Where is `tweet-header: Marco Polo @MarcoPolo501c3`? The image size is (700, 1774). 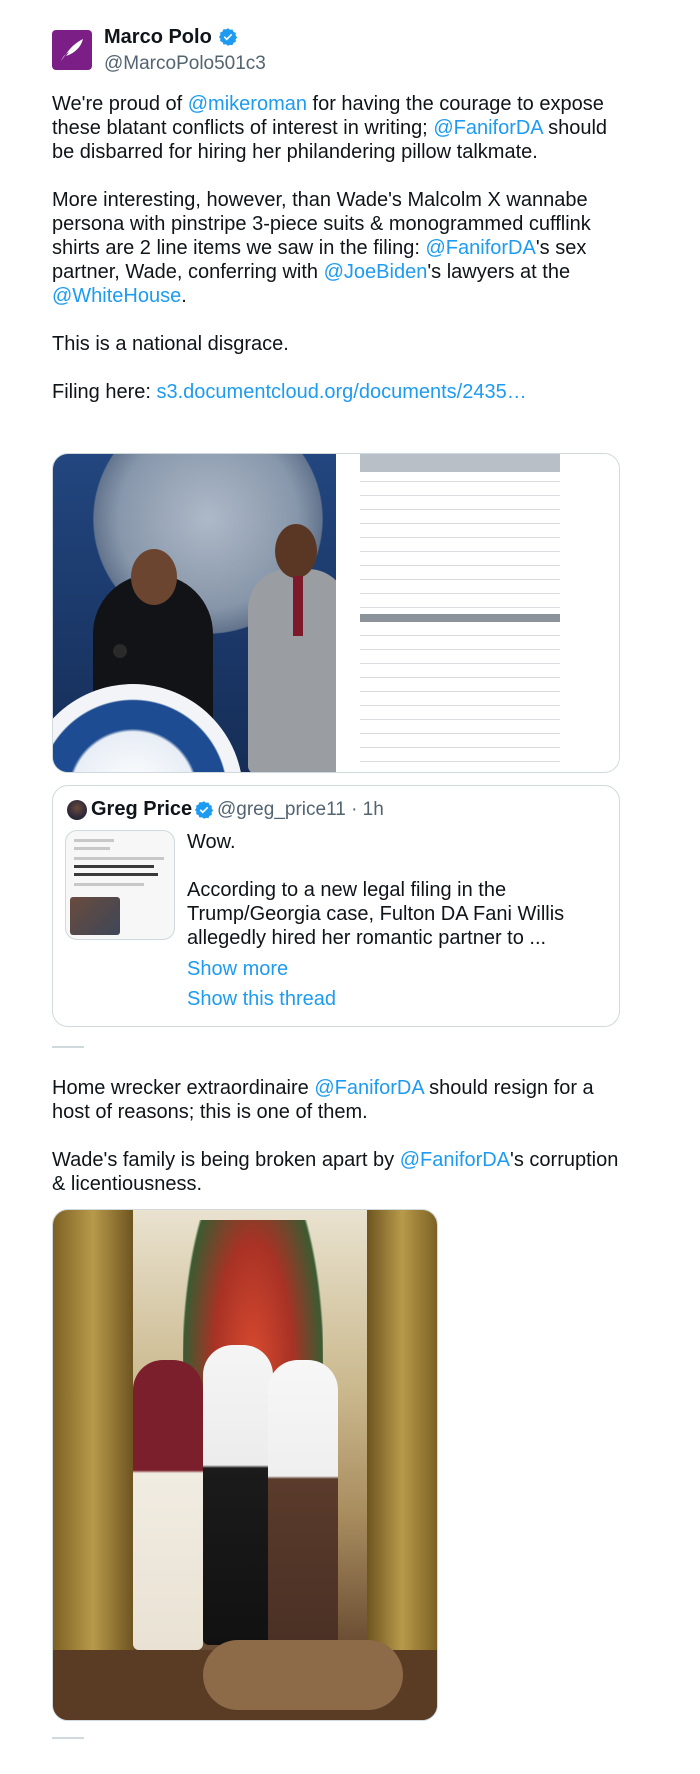
tweet-header: Marco Polo @MarcoPolo501c3 is located at coordinates (337, 50).